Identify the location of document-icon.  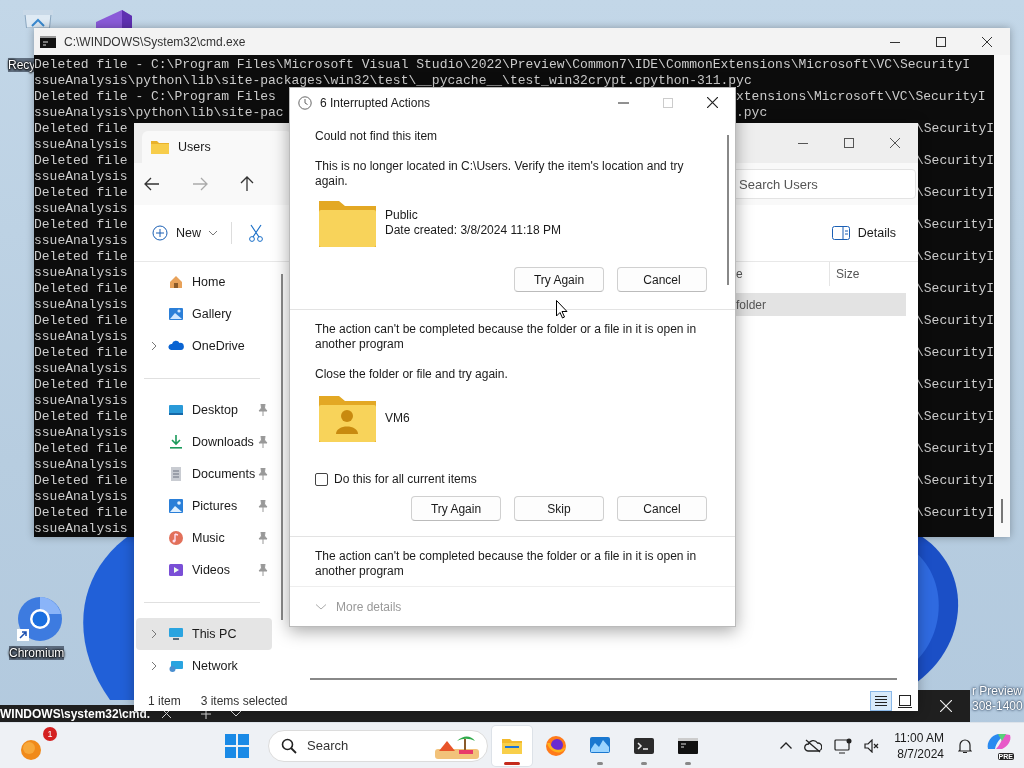
(176, 474).